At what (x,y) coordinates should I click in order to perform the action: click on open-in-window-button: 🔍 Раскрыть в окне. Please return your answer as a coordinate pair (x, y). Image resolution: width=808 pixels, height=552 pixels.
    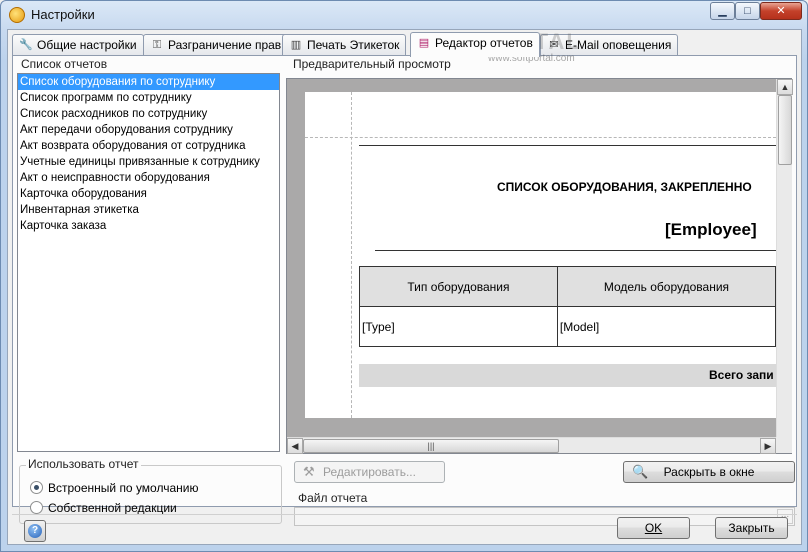
    Looking at the image, I should click on (709, 472).